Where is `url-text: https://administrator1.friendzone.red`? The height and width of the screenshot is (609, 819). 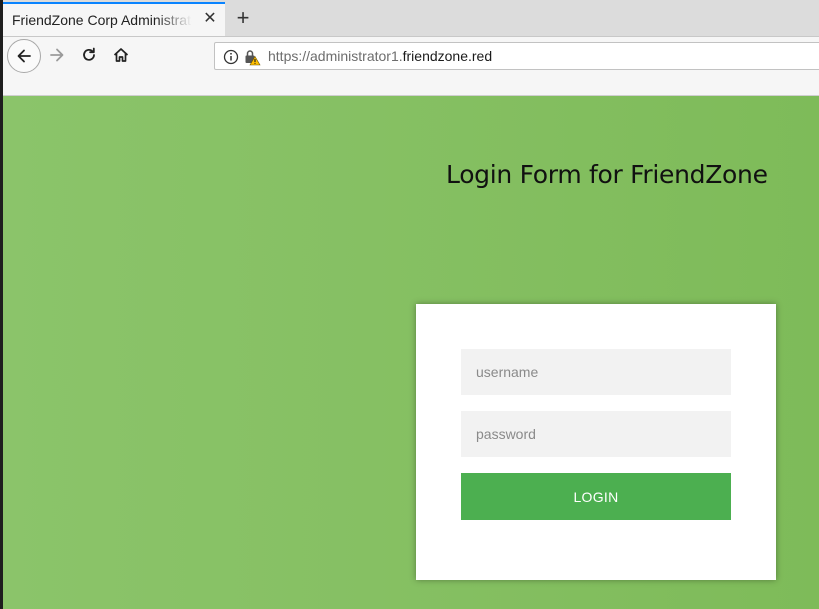
url-text: https://administrator1.friendzone.red is located at coordinates (380, 56).